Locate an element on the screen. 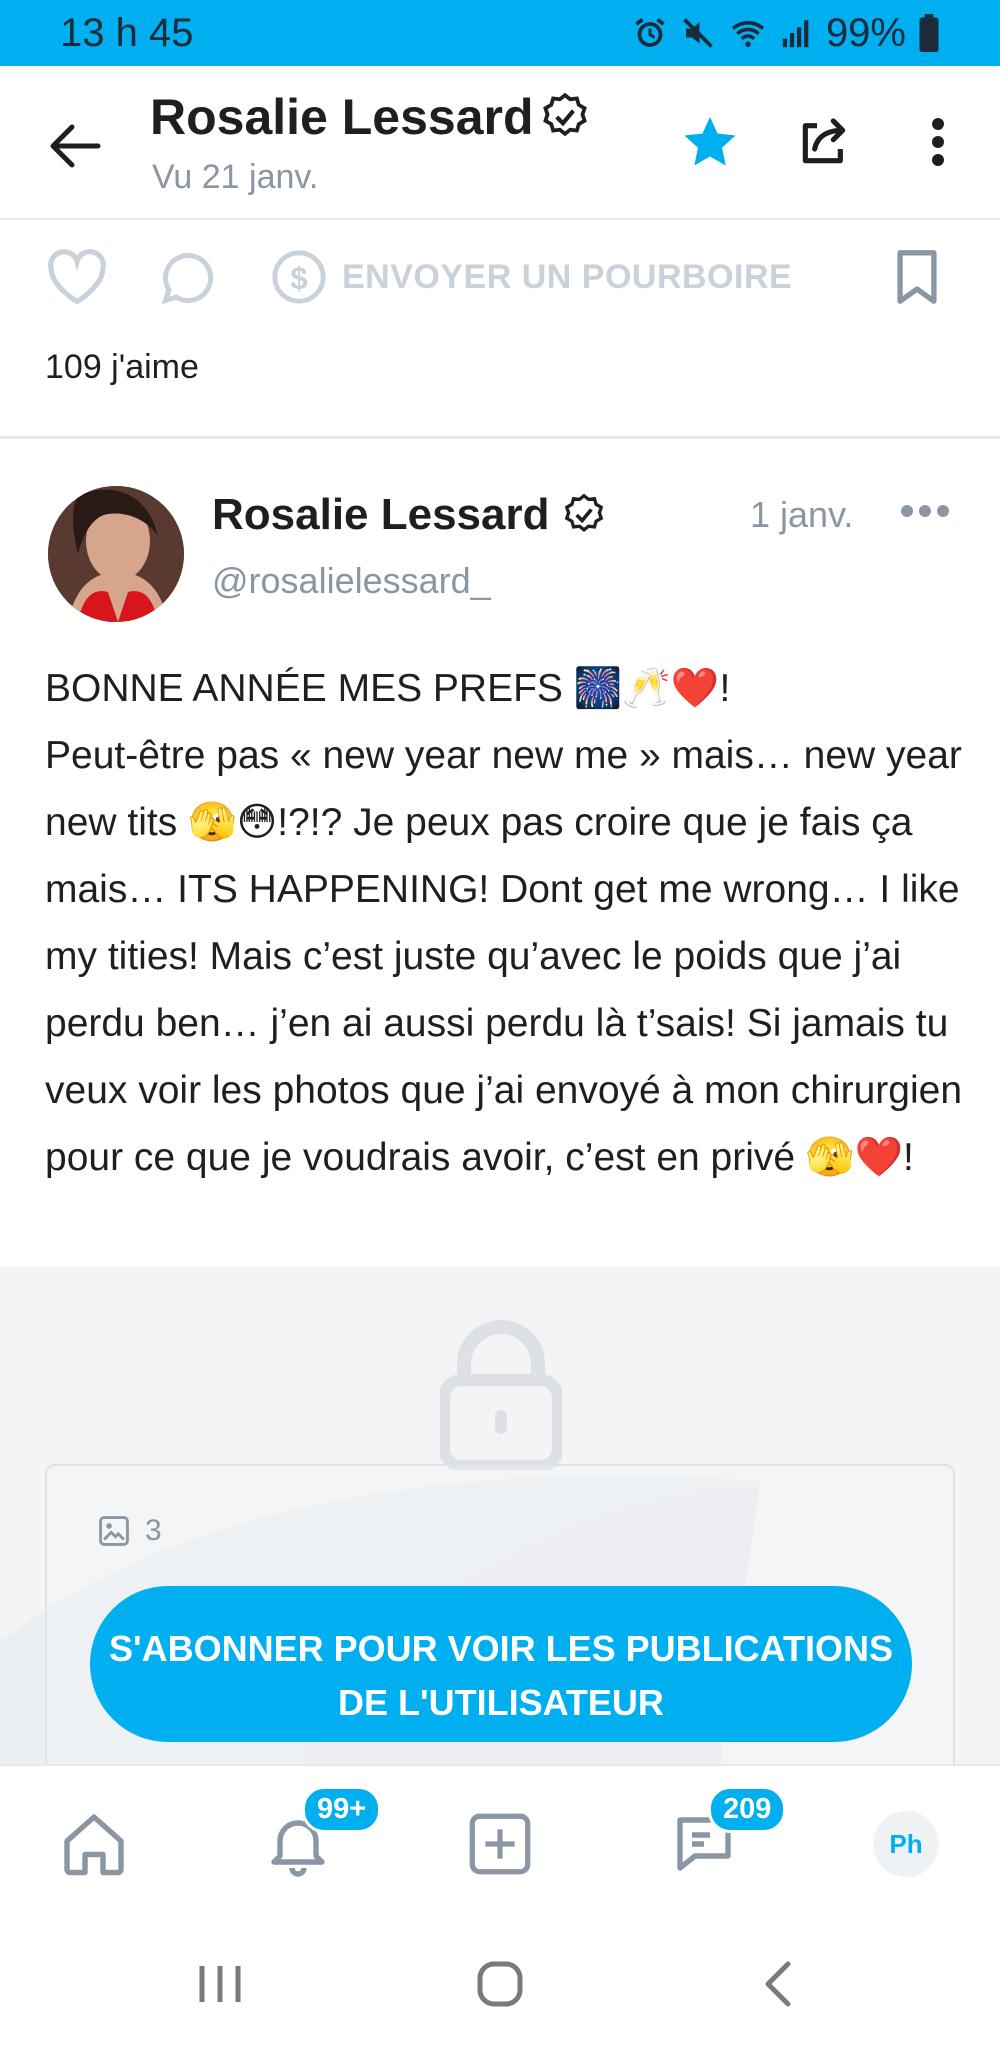  comment-bubble-icon is located at coordinates (187, 278).